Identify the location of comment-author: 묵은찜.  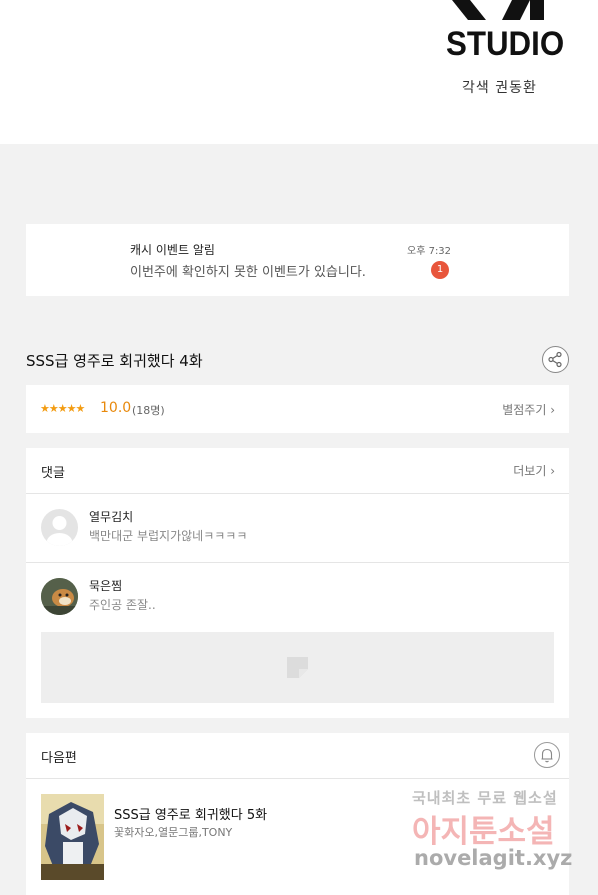
(106, 586).